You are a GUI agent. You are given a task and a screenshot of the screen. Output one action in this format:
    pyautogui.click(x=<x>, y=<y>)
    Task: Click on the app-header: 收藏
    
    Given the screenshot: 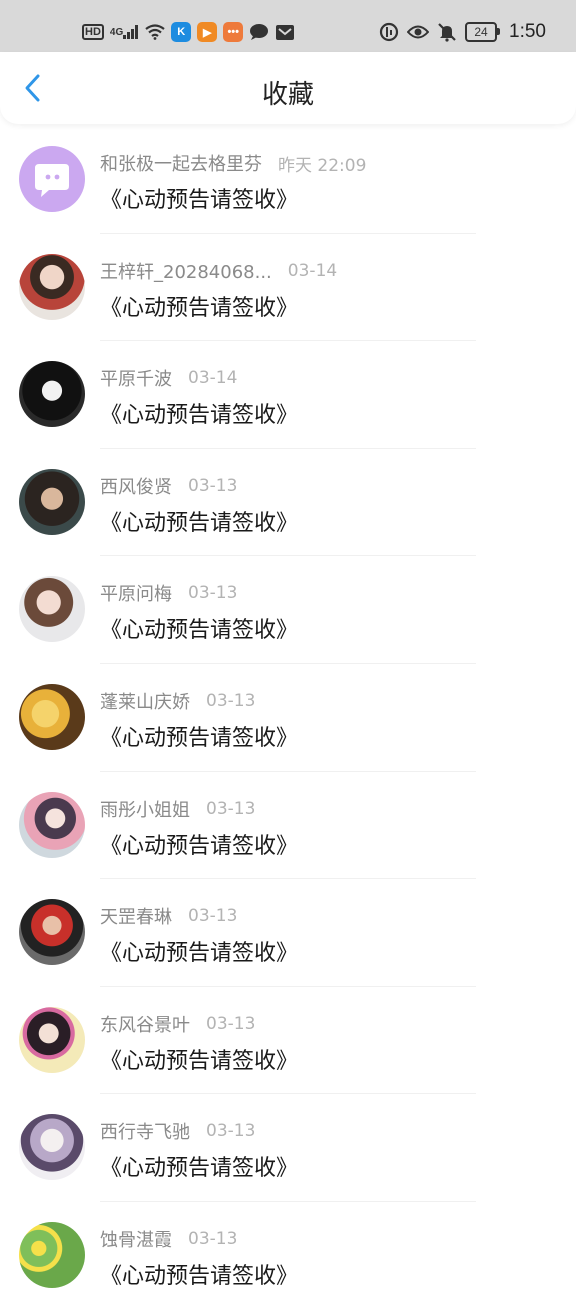 What is the action you would take?
    pyautogui.click(x=288, y=88)
    